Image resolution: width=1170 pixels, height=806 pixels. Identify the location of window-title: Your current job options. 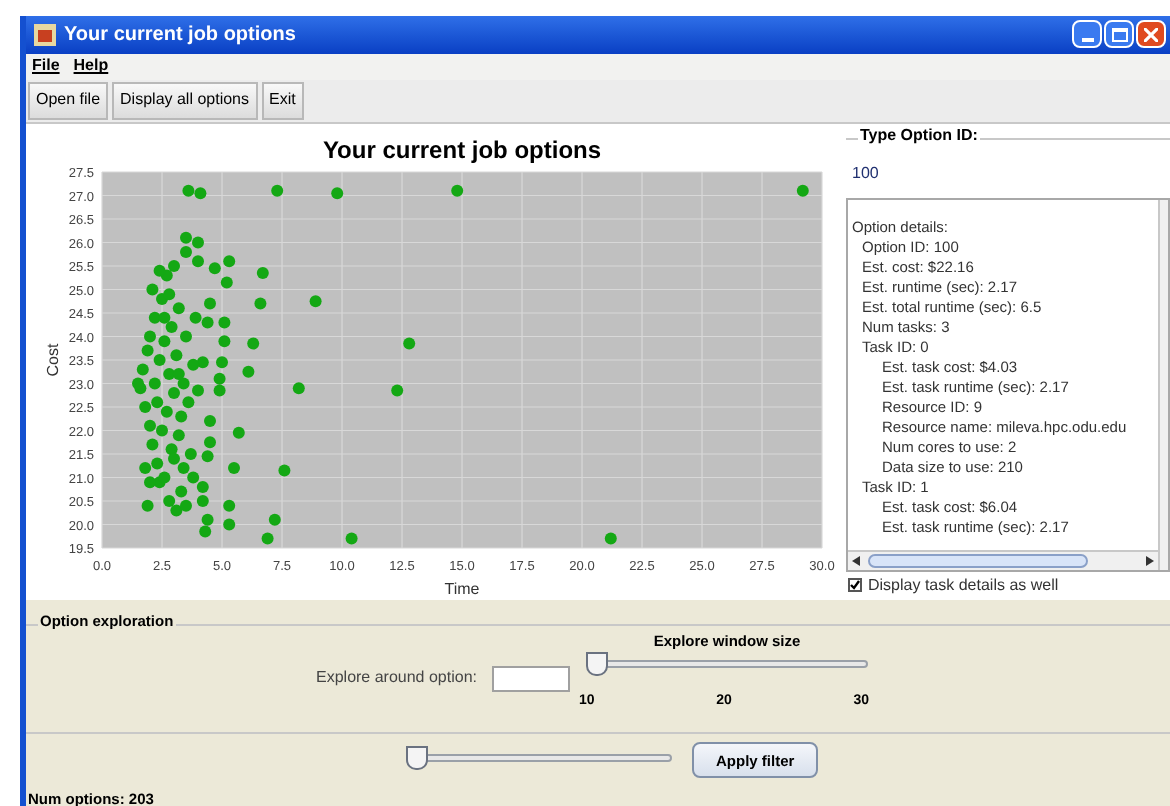
(181, 35).